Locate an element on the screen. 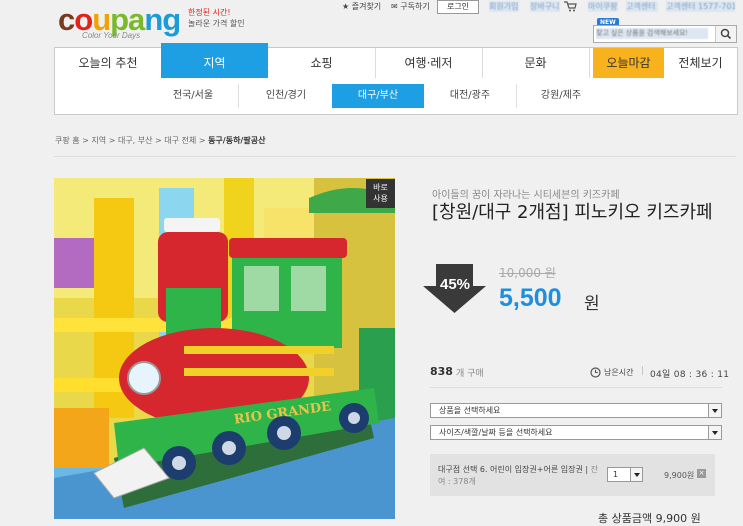 Image resolution: width=743 pixels, height=526 pixels. subscribe-label: 구독하기 is located at coordinates (415, 6).